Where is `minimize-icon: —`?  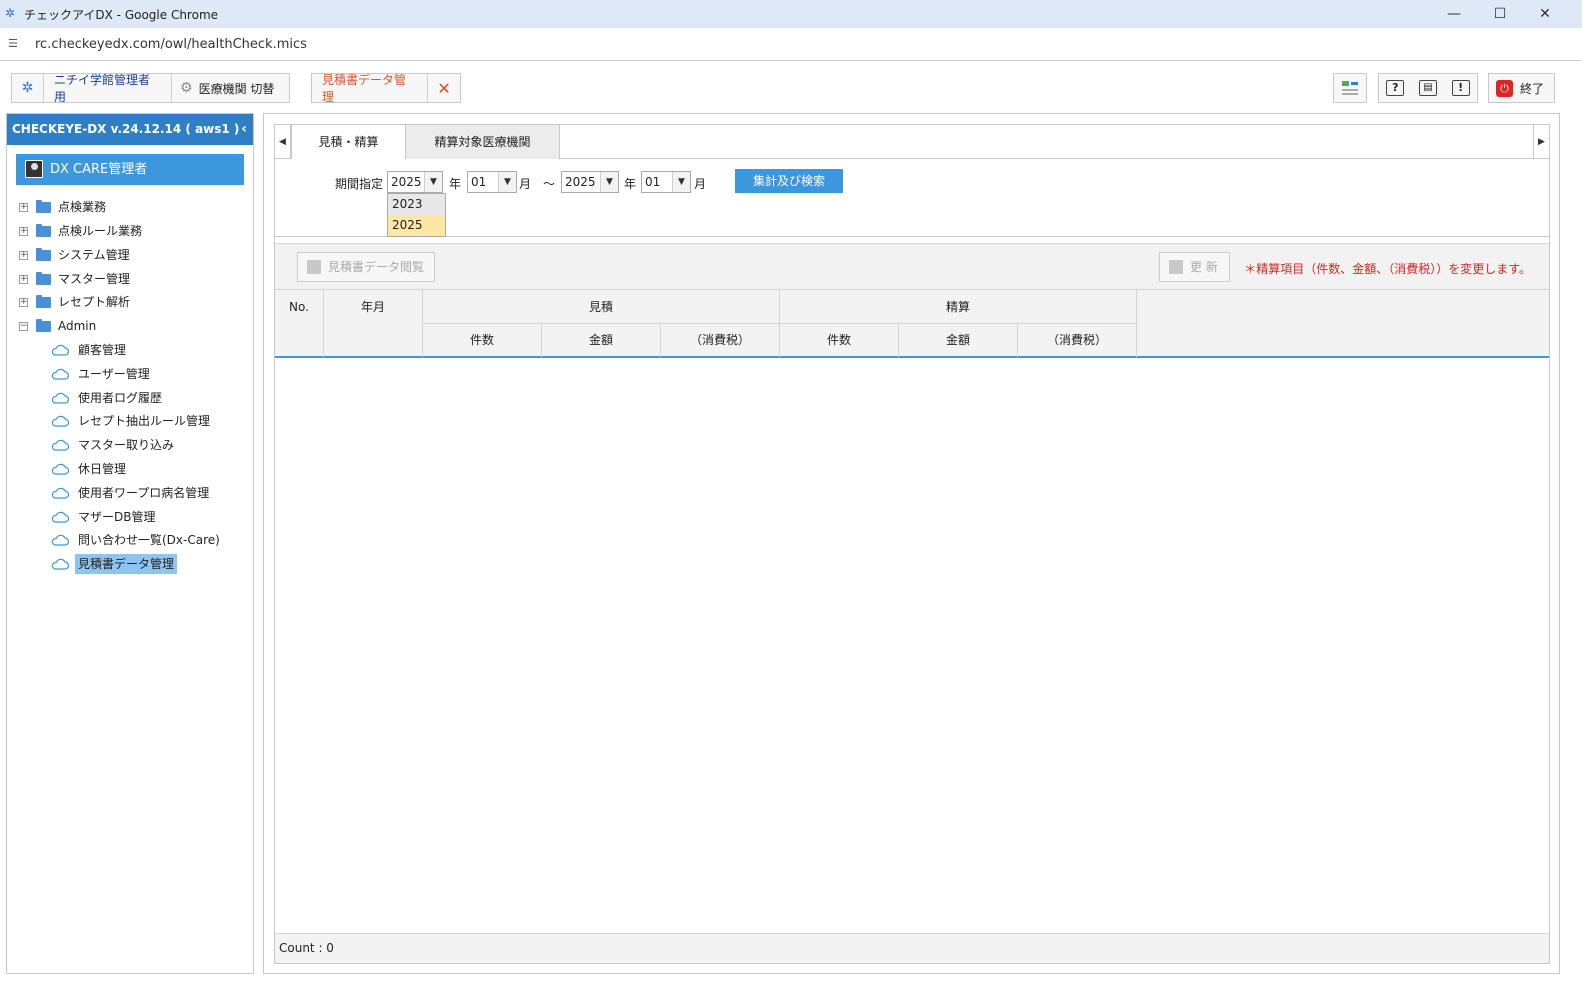 minimize-icon: — is located at coordinates (1454, 14).